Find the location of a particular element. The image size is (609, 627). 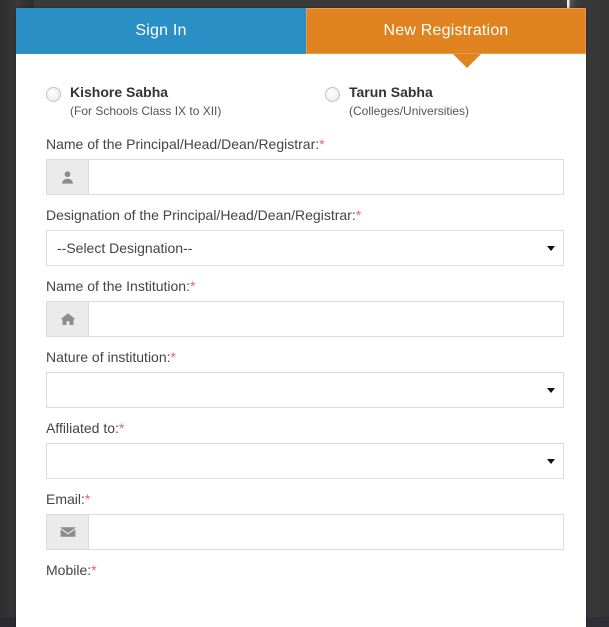

input-group-institution-name is located at coordinates (305, 319).